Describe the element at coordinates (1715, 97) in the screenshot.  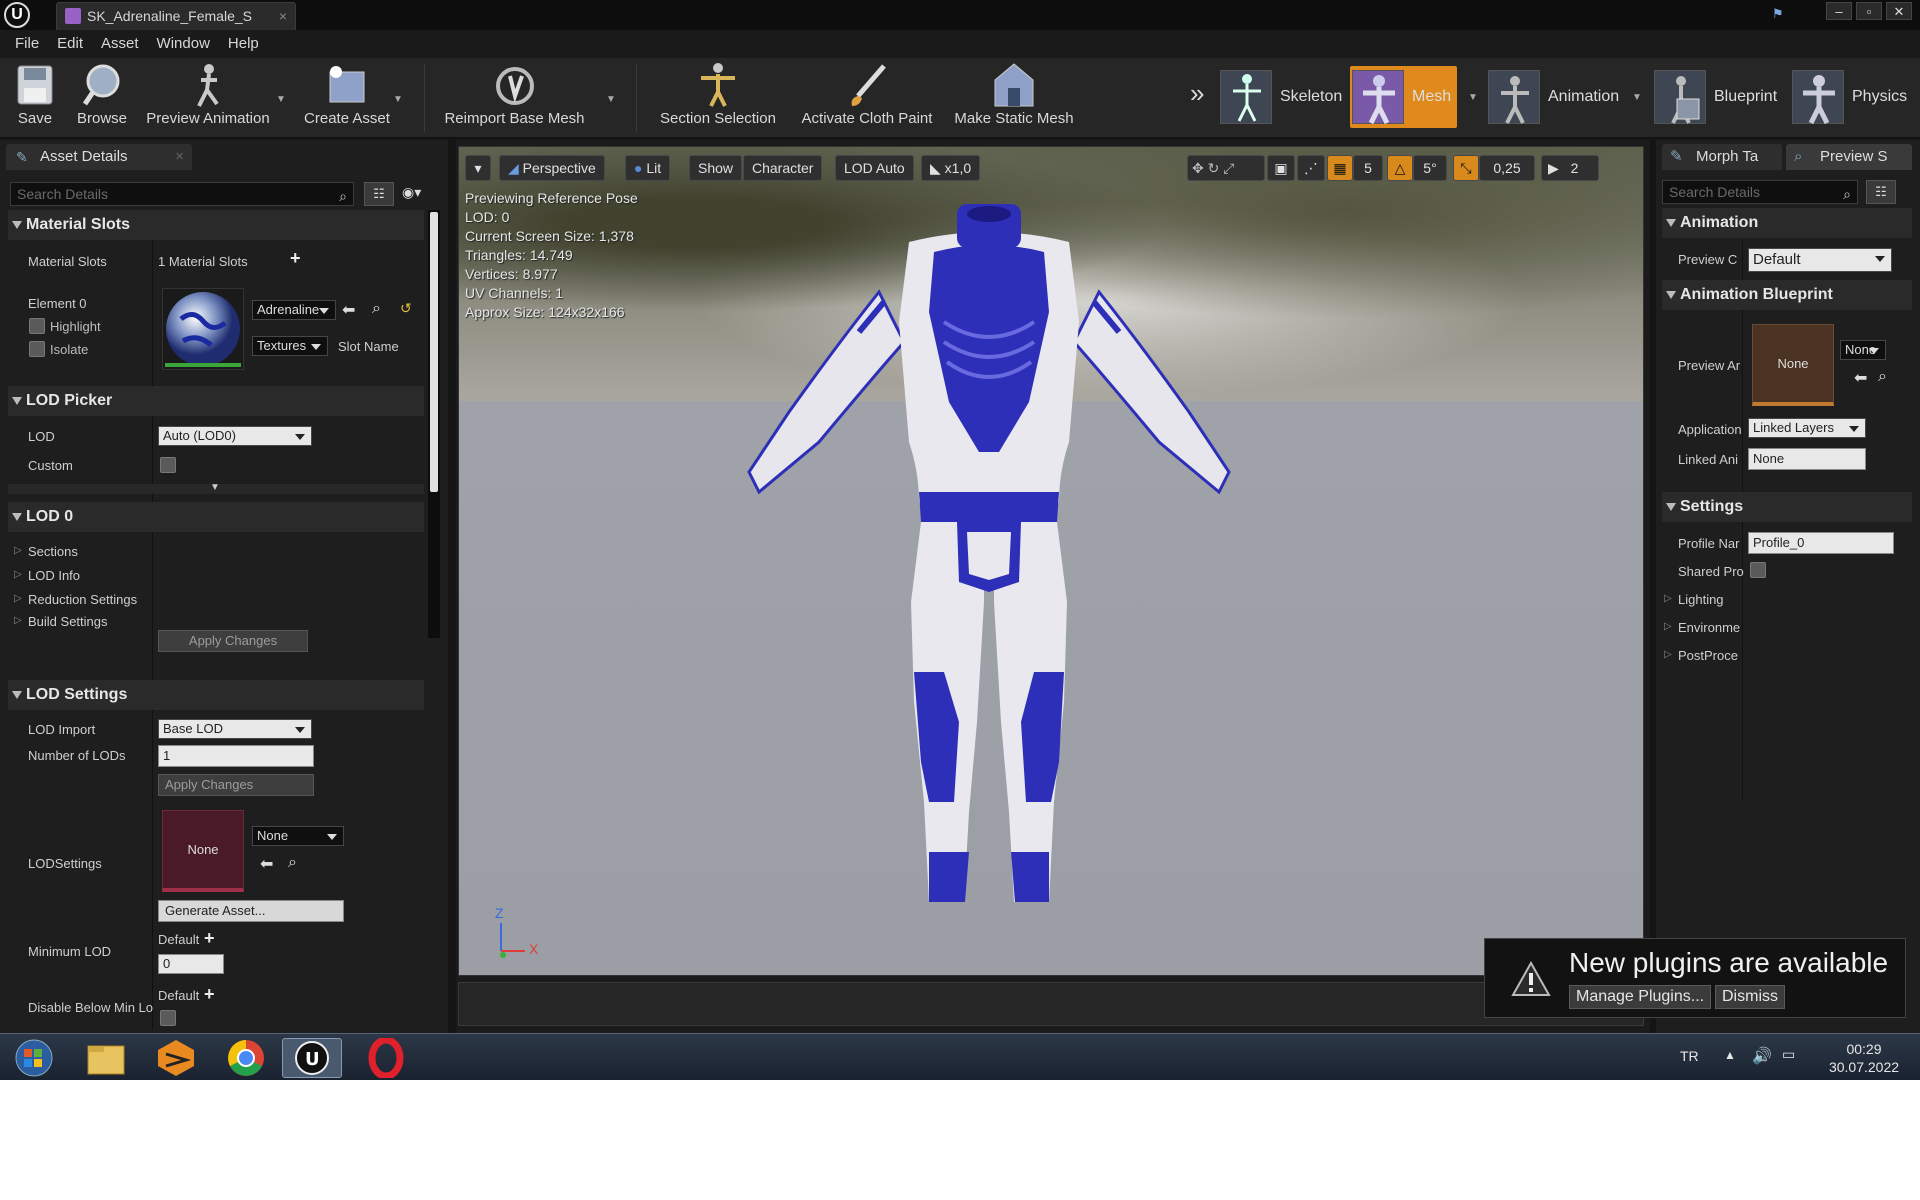
I see `mode-blueprint: Blueprint` at that location.